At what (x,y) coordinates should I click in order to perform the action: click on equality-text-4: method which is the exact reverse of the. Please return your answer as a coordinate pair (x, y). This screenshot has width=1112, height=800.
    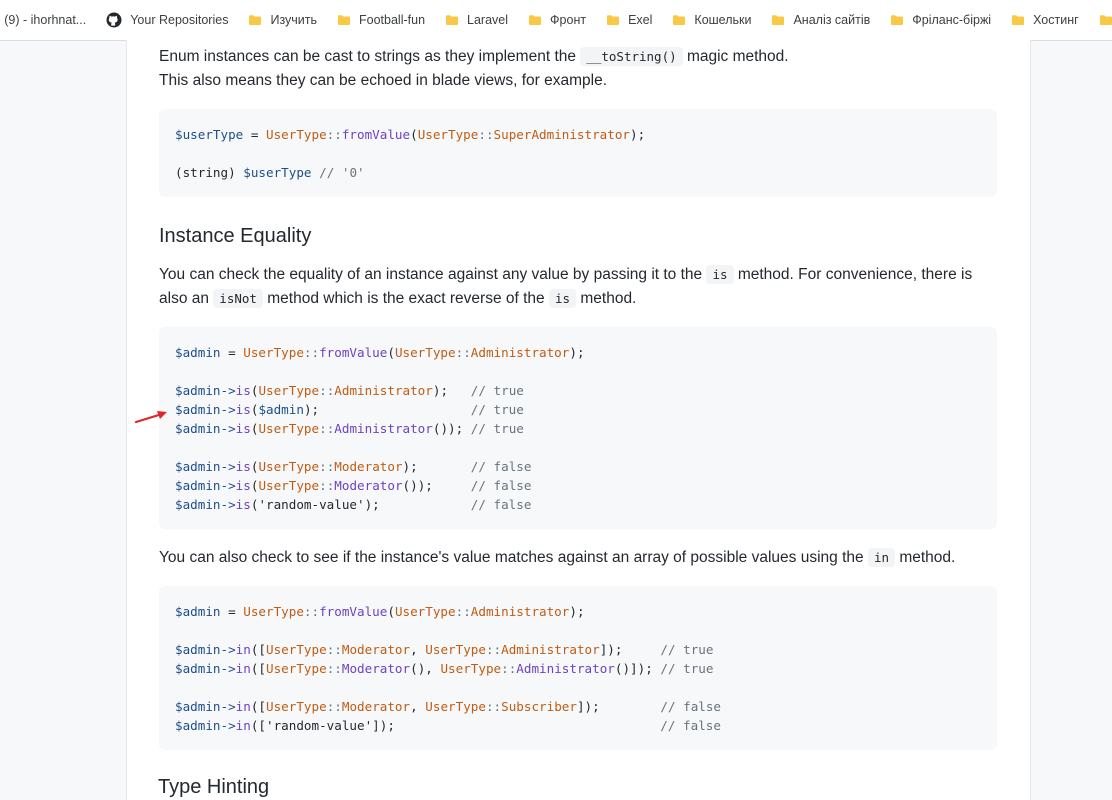
    Looking at the image, I should click on (406, 298).